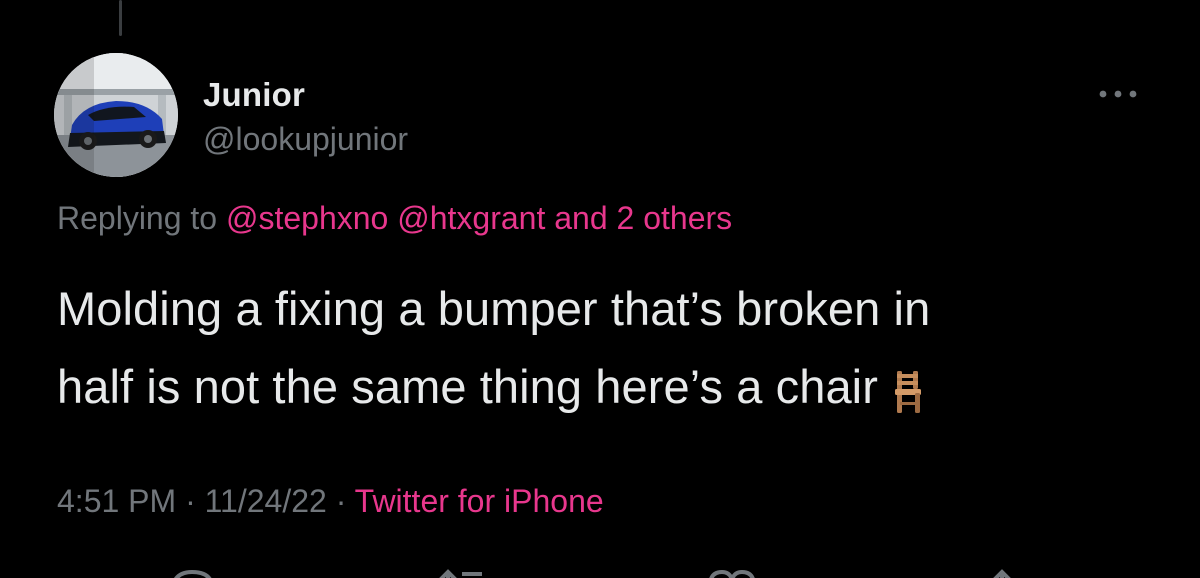  What do you see at coordinates (266, 501) in the screenshot?
I see `tweet-date: 11/24/22` at bounding box center [266, 501].